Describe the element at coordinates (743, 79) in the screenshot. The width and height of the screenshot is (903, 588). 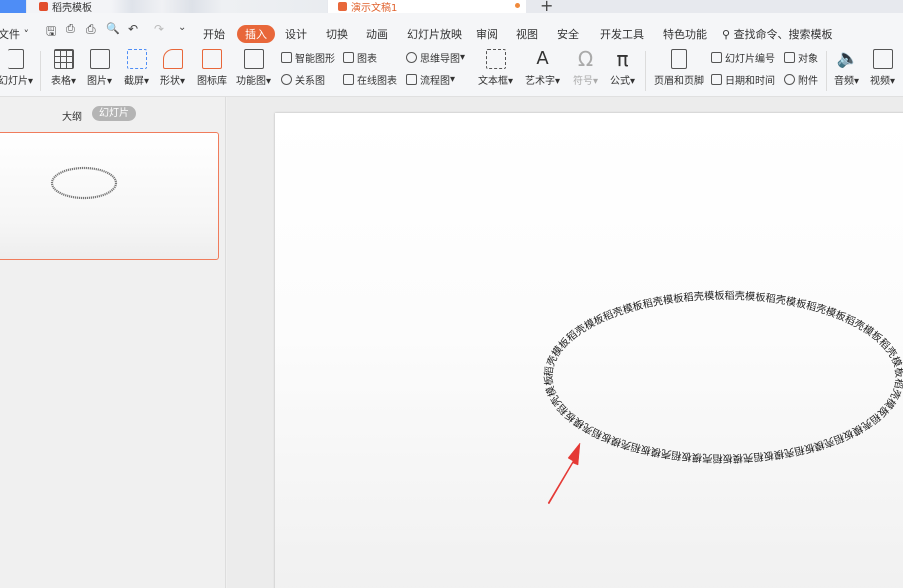
I see `date-time-button: 日期和时间` at that location.